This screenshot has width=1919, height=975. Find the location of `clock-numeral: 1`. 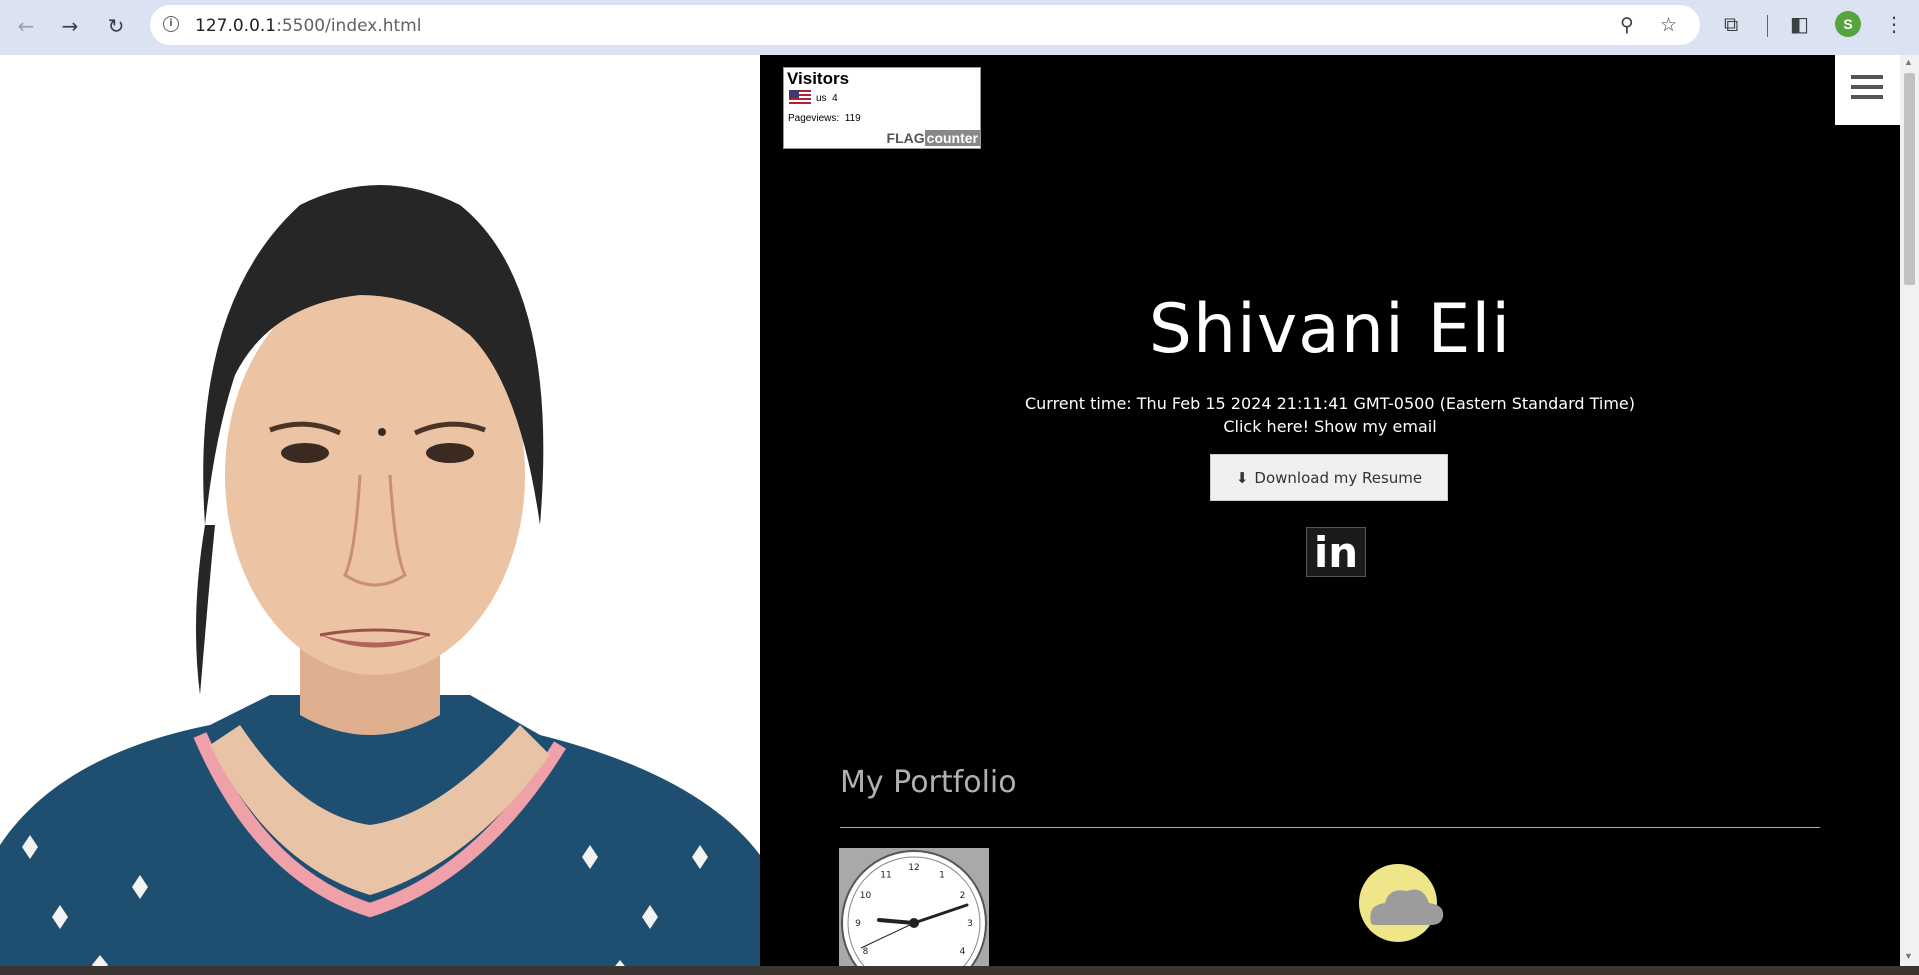

clock-numeral: 1 is located at coordinates (942, 876).